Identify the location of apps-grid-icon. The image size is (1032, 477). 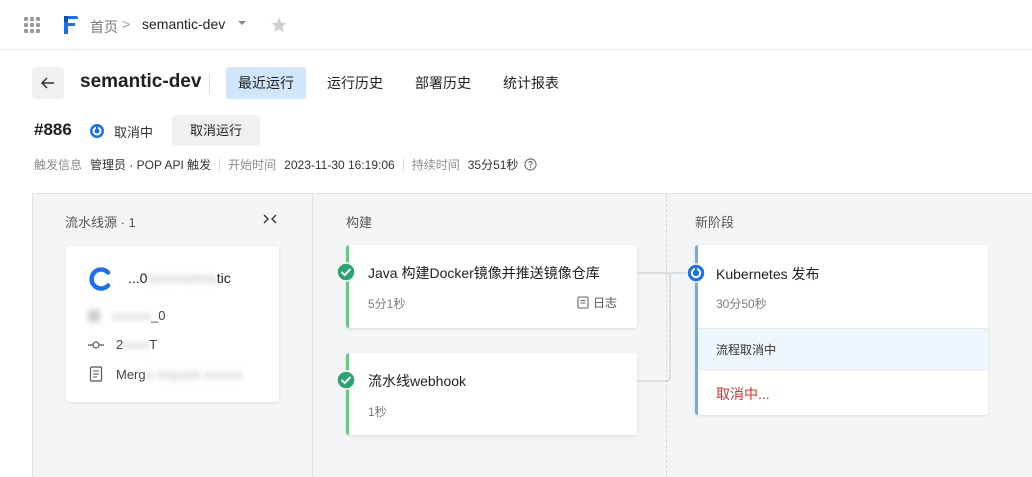
(32, 25).